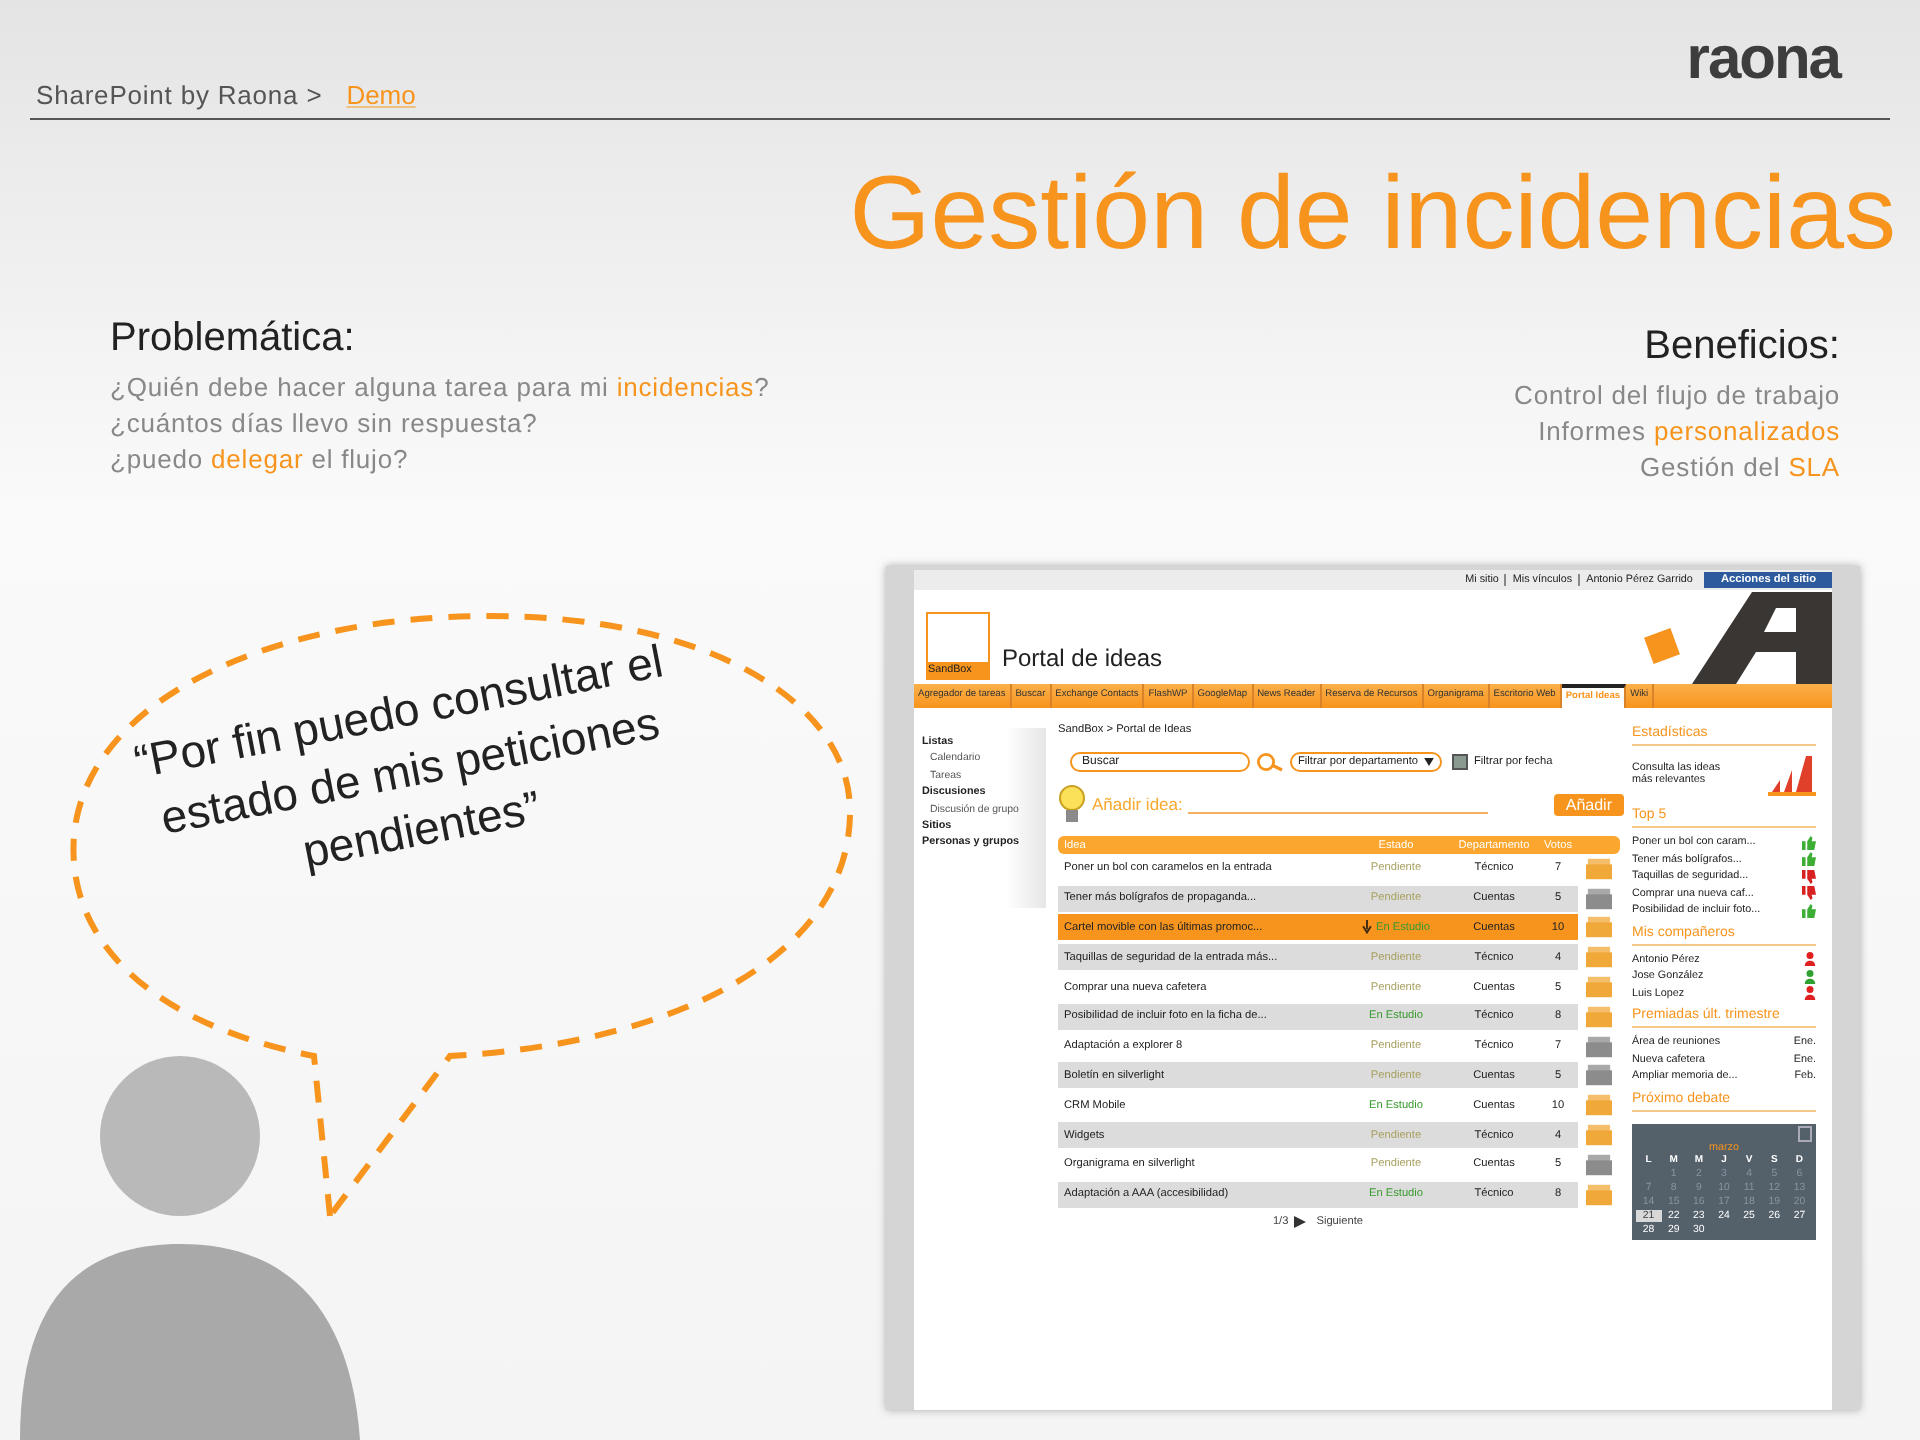 Image resolution: width=1920 pixels, height=1440 pixels. What do you see at coordinates (1792, 774) in the screenshot?
I see `bar-chart-icon` at bounding box center [1792, 774].